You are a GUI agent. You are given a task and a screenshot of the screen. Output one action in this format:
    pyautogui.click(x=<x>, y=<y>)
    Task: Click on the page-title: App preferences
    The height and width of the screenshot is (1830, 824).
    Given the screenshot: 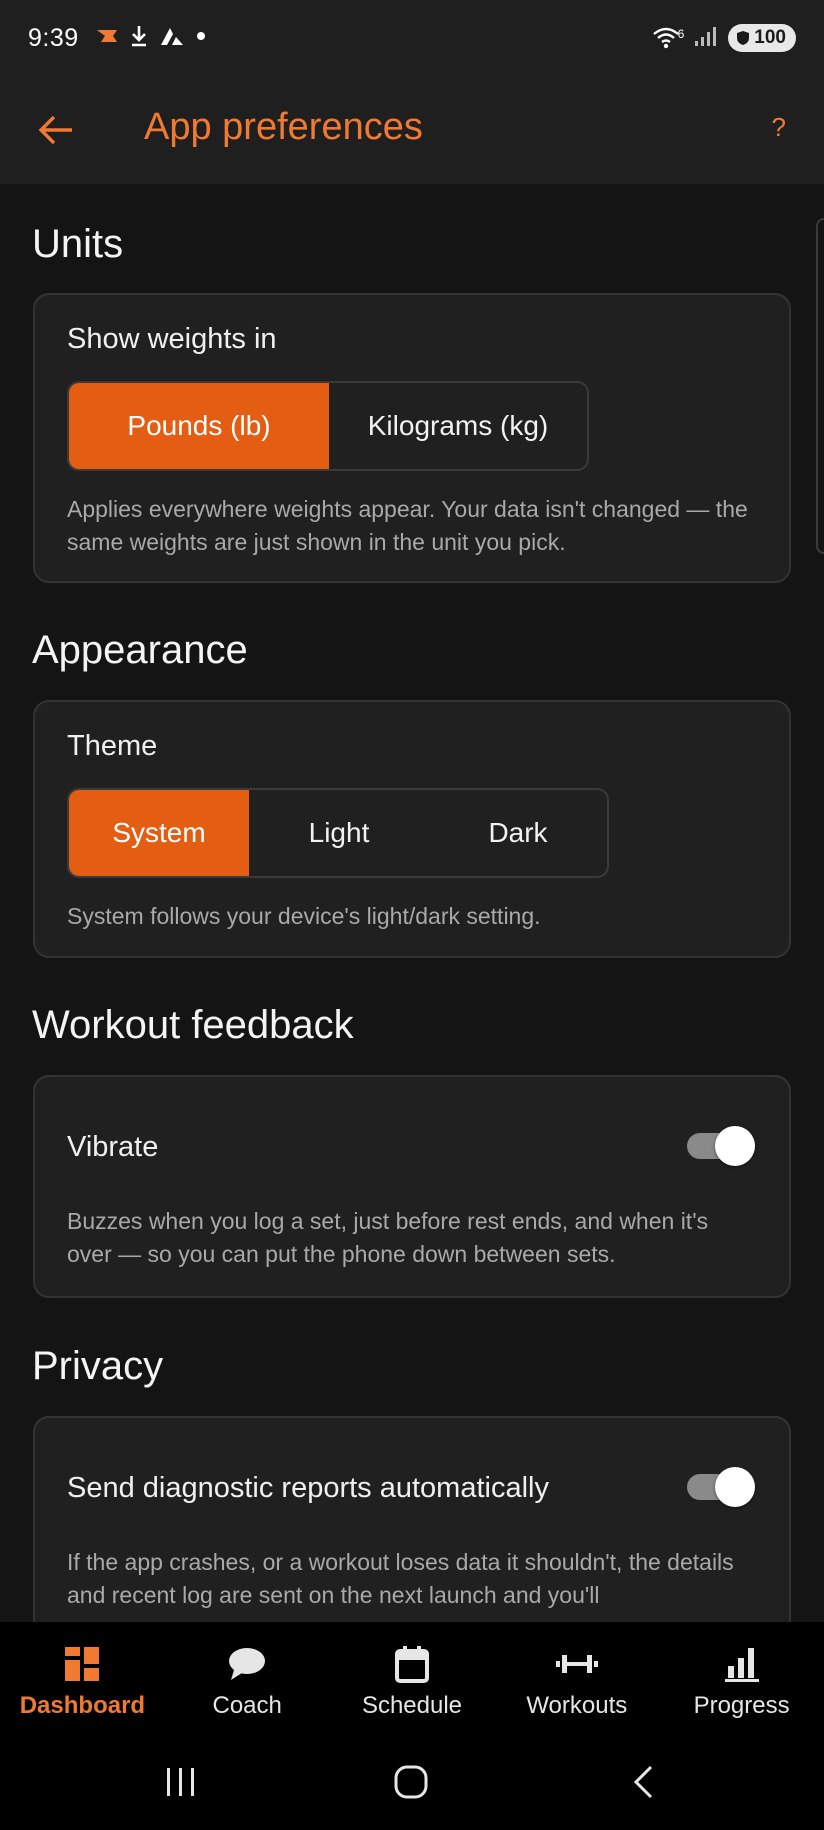 What is the action you would take?
    pyautogui.click(x=283, y=127)
    